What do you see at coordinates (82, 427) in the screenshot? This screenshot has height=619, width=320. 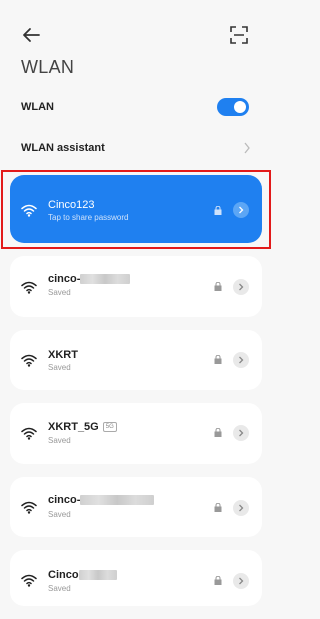 I see `network-name: XKRT_5G 5G` at bounding box center [82, 427].